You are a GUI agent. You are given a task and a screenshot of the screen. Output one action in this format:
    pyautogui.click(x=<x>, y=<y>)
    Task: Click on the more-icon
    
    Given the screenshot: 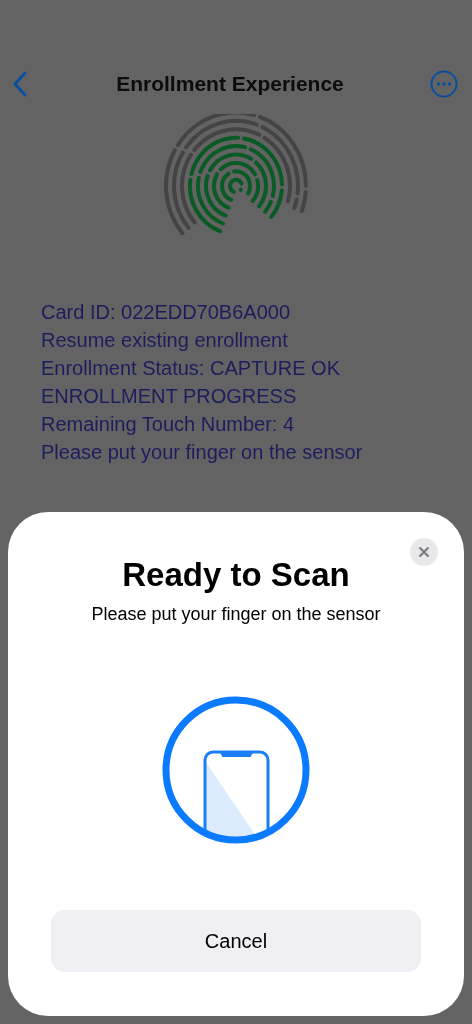 What is the action you would take?
    pyautogui.click(x=444, y=84)
    